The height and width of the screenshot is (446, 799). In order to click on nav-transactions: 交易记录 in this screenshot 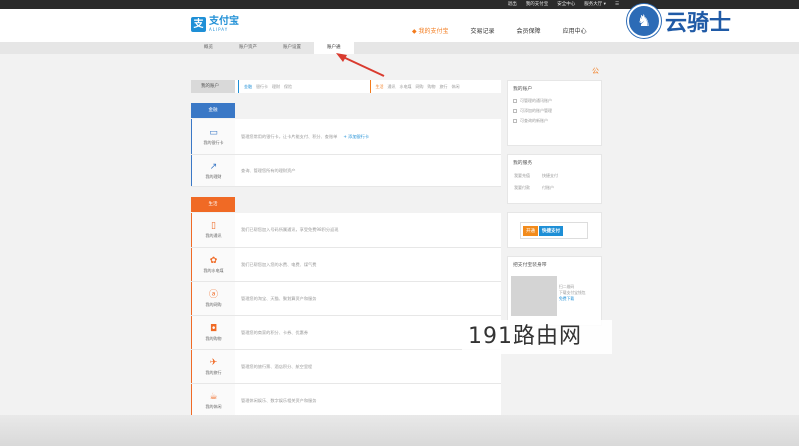, I will do `click(483, 30)`.